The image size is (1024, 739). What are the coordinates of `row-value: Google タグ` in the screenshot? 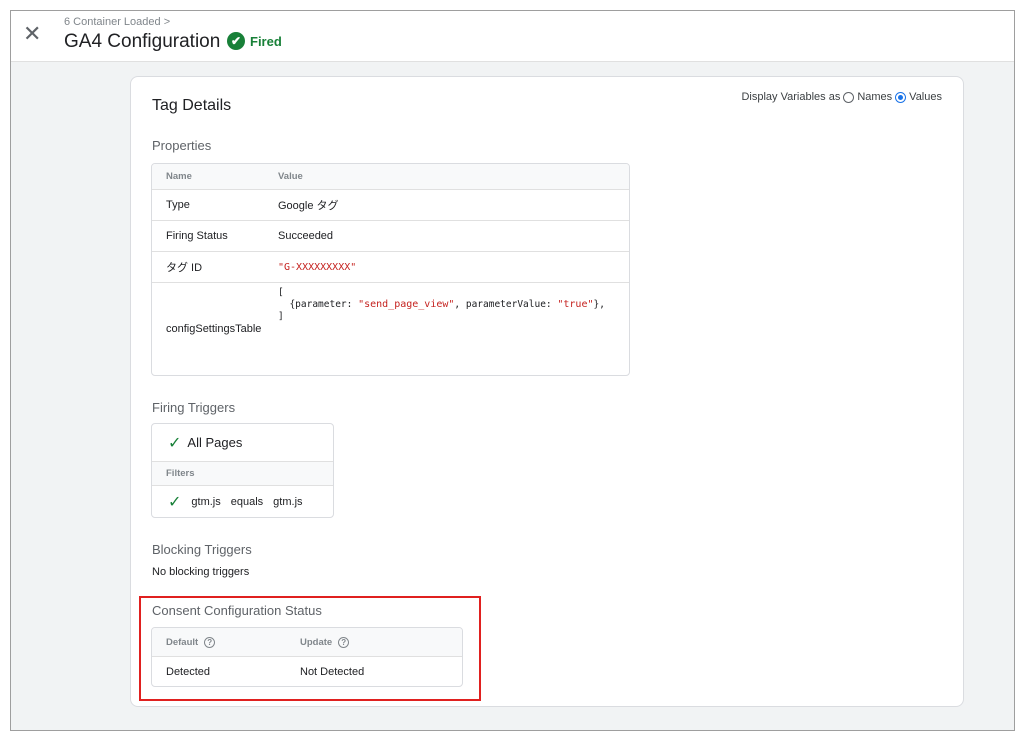 It's located at (308, 206).